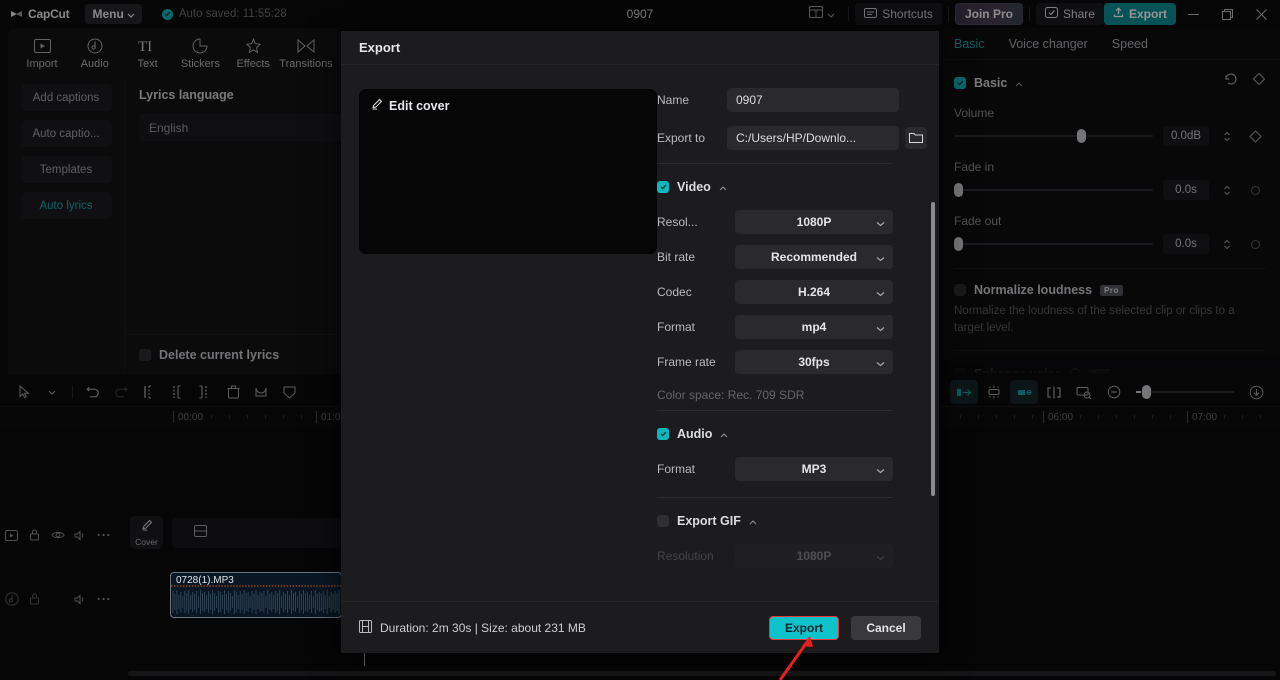 The height and width of the screenshot is (680, 1280). Describe the element at coordinates (673, 100) in the screenshot. I see `name-label: Name` at that location.